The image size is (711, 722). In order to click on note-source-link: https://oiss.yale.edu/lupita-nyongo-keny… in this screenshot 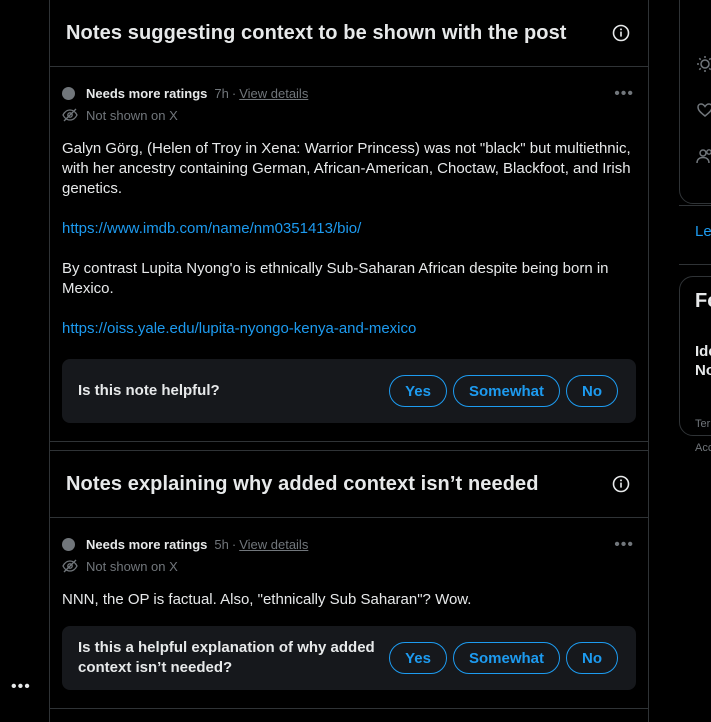, I will do `click(239, 328)`.